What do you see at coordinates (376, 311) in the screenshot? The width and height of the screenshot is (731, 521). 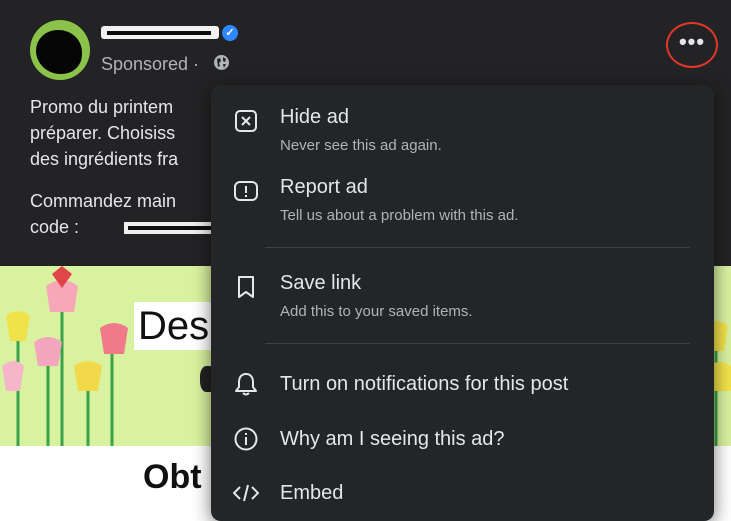 I see `menu-item-description: Add this to your saved items.` at bounding box center [376, 311].